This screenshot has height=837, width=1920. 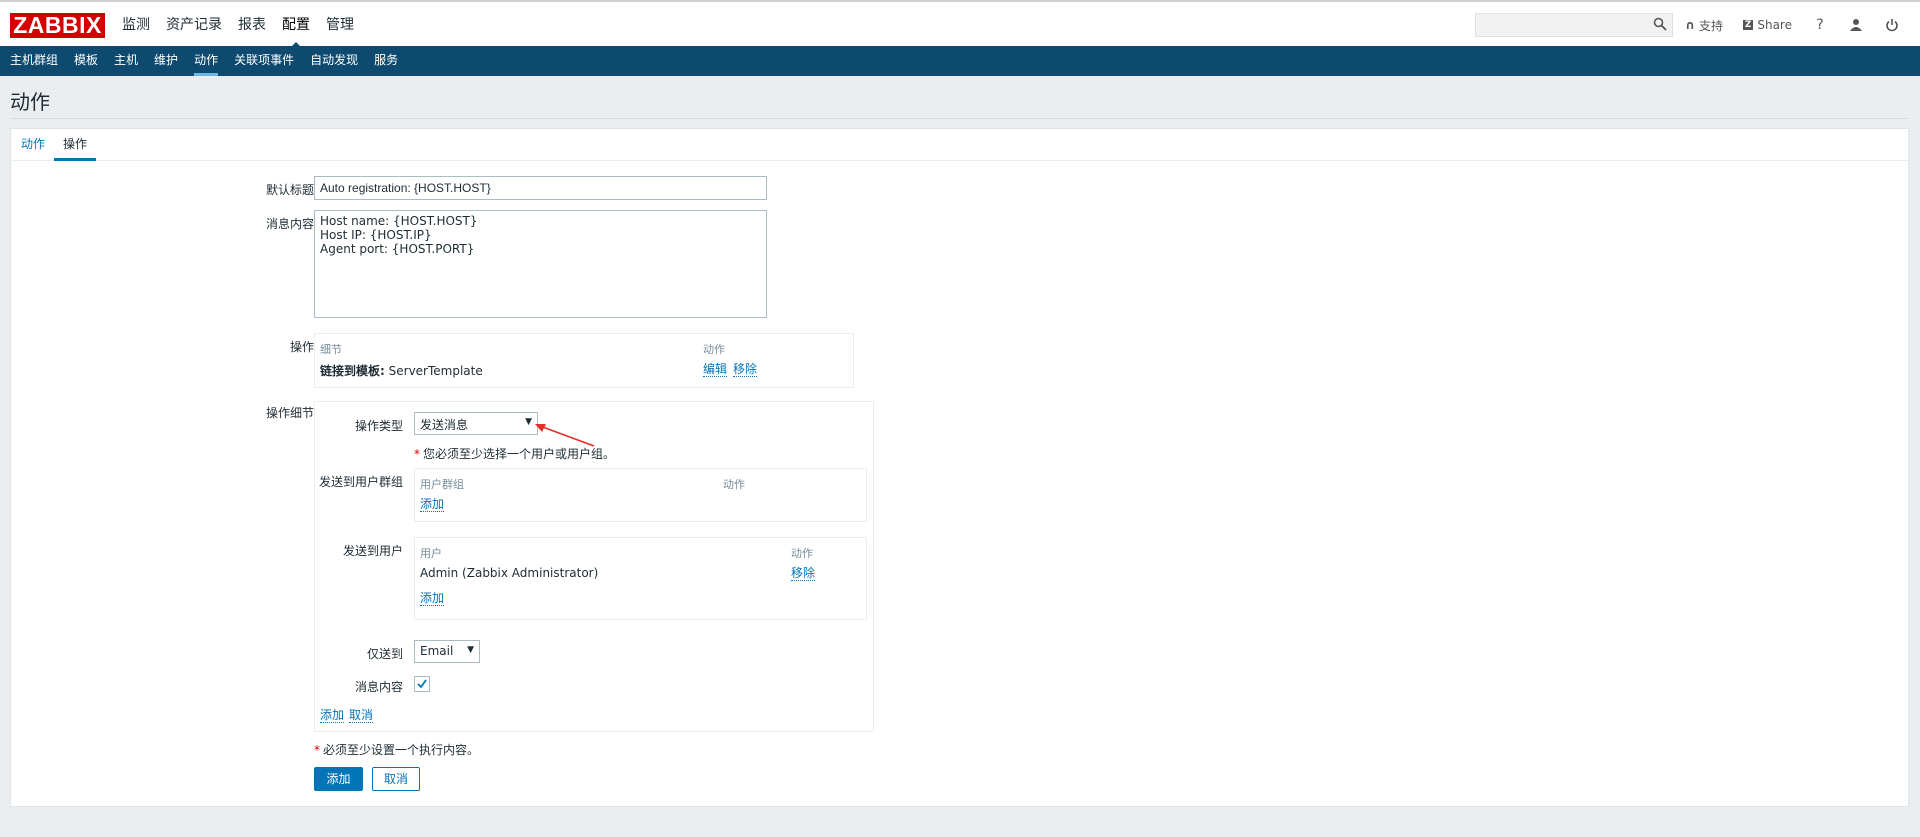 What do you see at coordinates (960, 24) in the screenshot?
I see `top-navigation: ZABBIX 监测 资产记录 报表 配置 管理 ∩ 支持 Z Share ?` at bounding box center [960, 24].